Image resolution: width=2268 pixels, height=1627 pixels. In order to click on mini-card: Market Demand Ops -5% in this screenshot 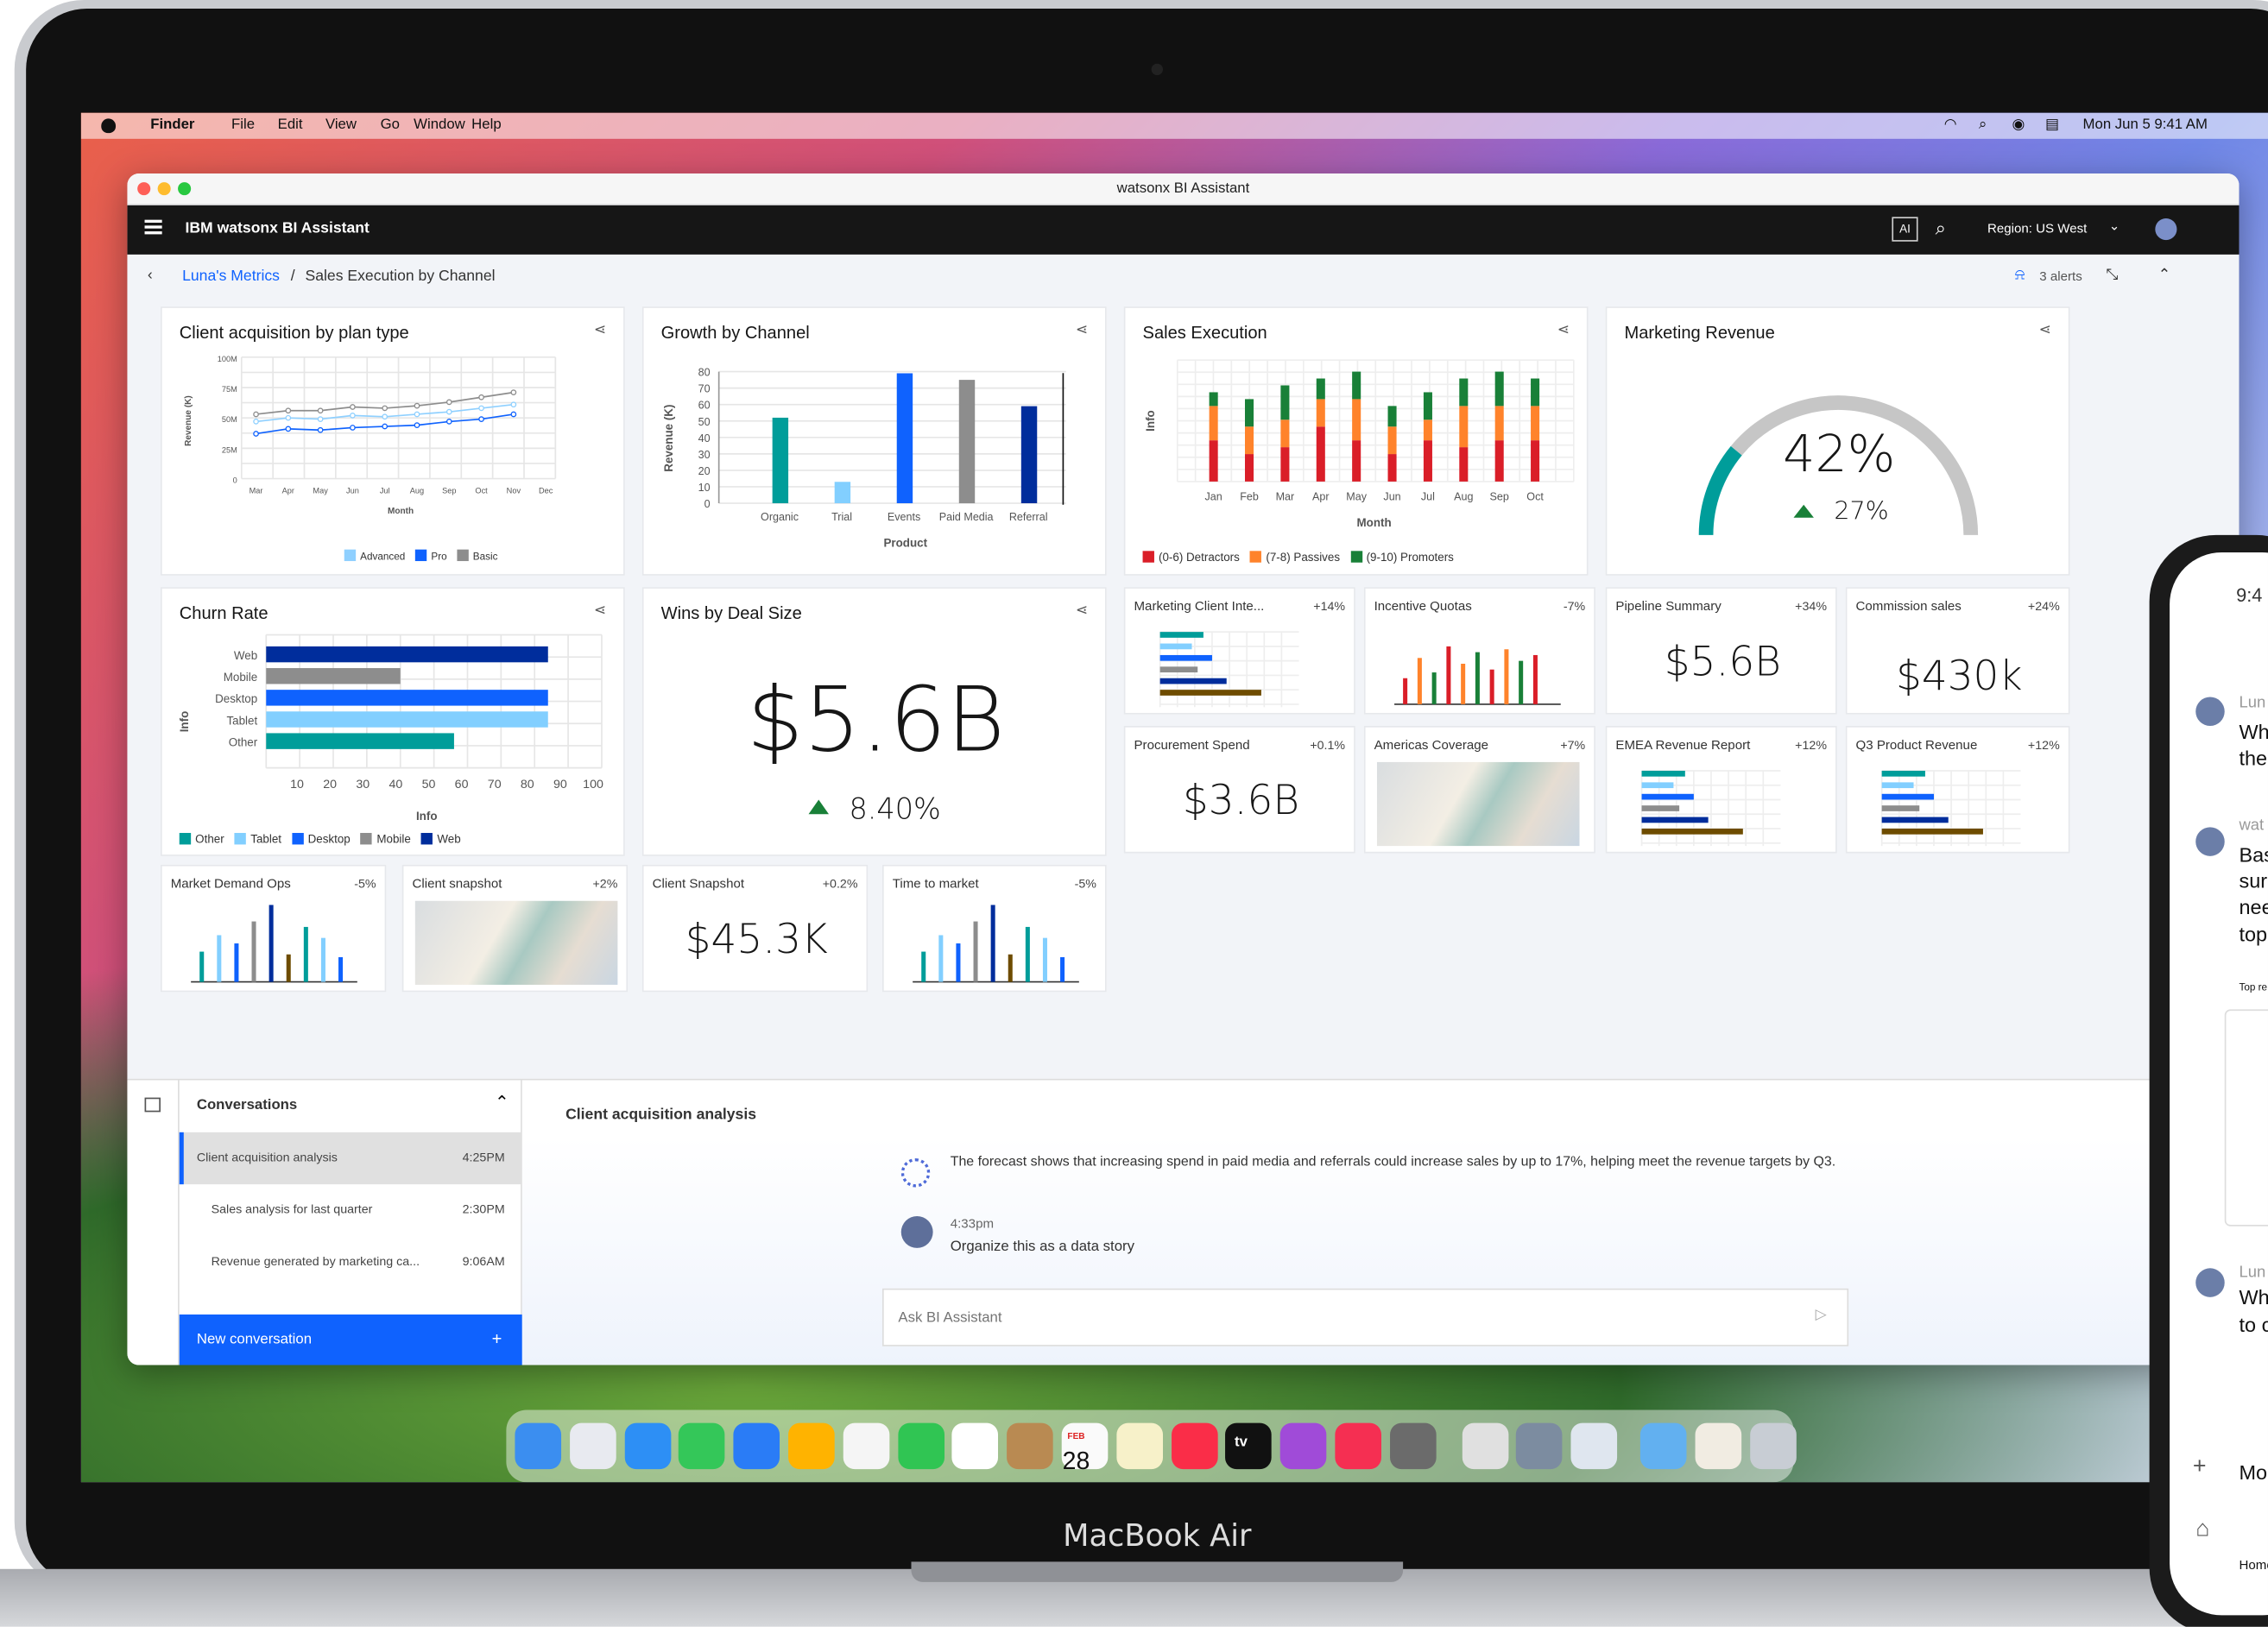, I will do `click(273, 928)`.